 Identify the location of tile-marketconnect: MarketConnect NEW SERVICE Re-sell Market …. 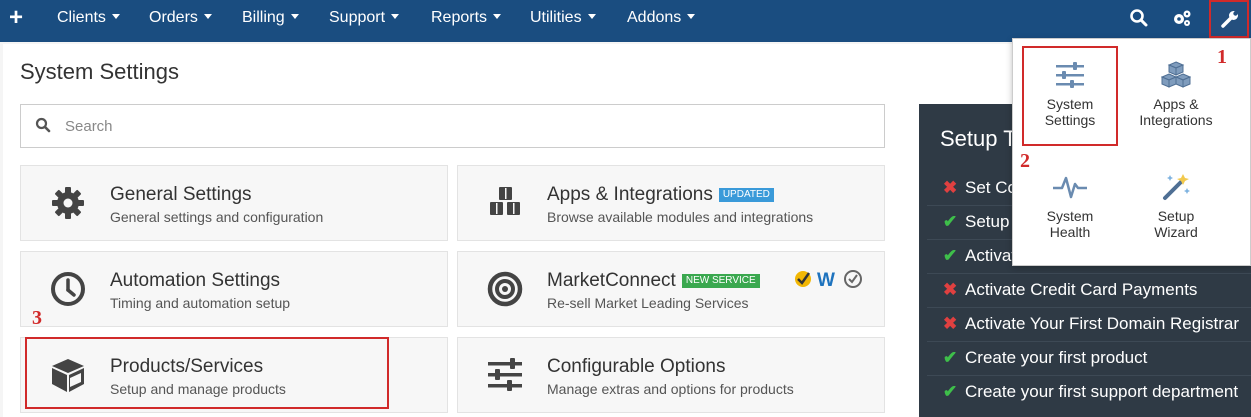
(671, 289).